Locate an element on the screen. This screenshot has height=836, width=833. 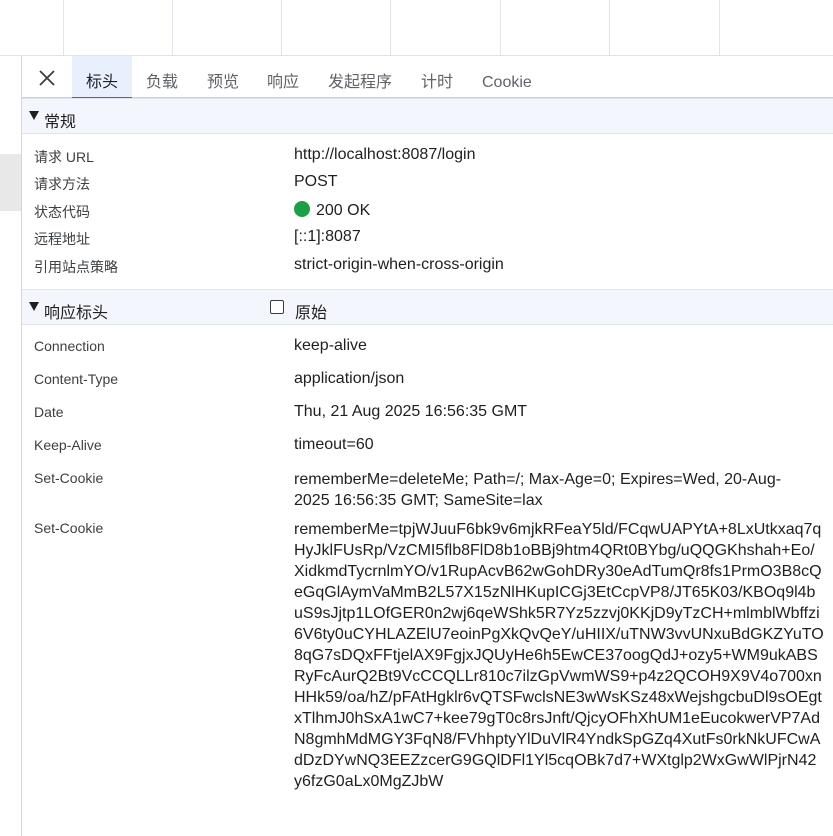
header-value: keep-alive is located at coordinates (330, 345).